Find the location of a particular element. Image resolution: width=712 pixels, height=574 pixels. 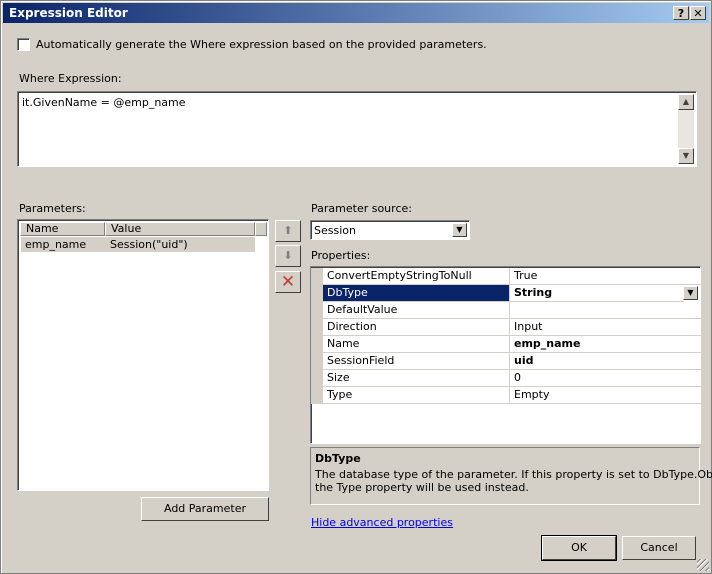

property-row-selected: DbType String ▼ is located at coordinates (505, 293).